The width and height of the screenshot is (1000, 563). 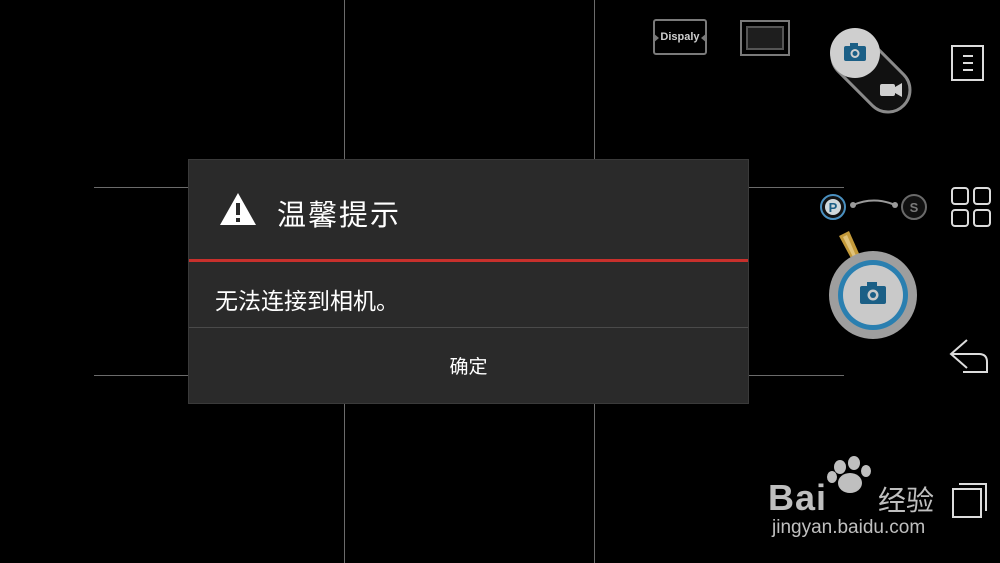 What do you see at coordinates (895, 205) in the screenshot?
I see `mode-connector-end` at bounding box center [895, 205].